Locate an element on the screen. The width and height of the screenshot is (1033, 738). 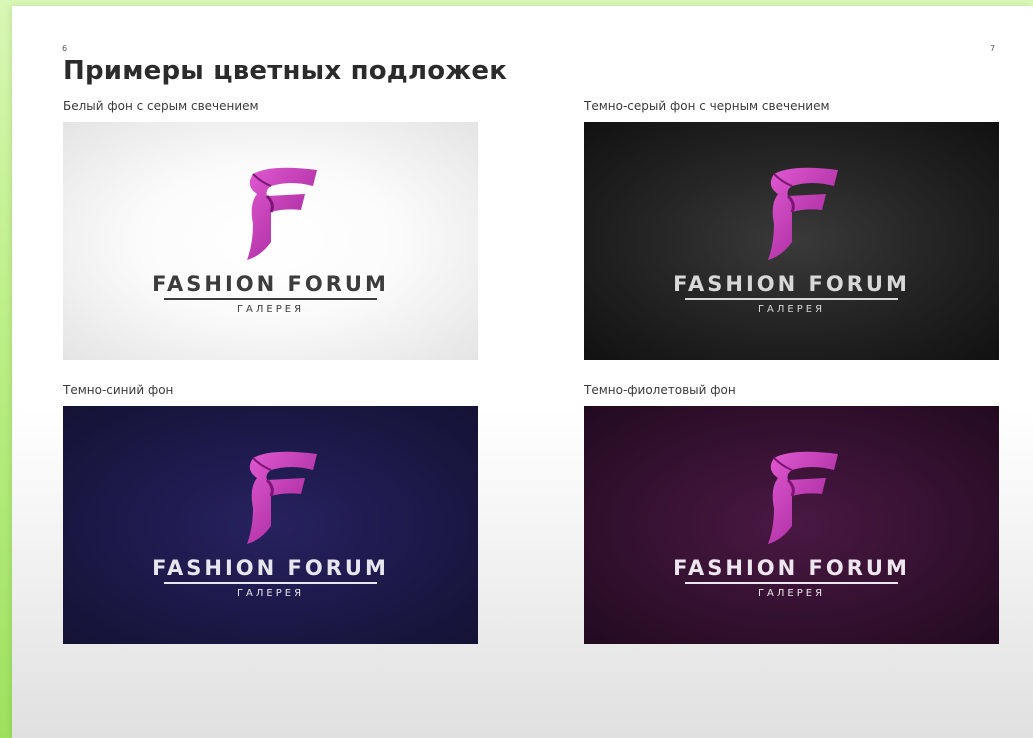
page-number-right: 7 is located at coordinates (993, 48).